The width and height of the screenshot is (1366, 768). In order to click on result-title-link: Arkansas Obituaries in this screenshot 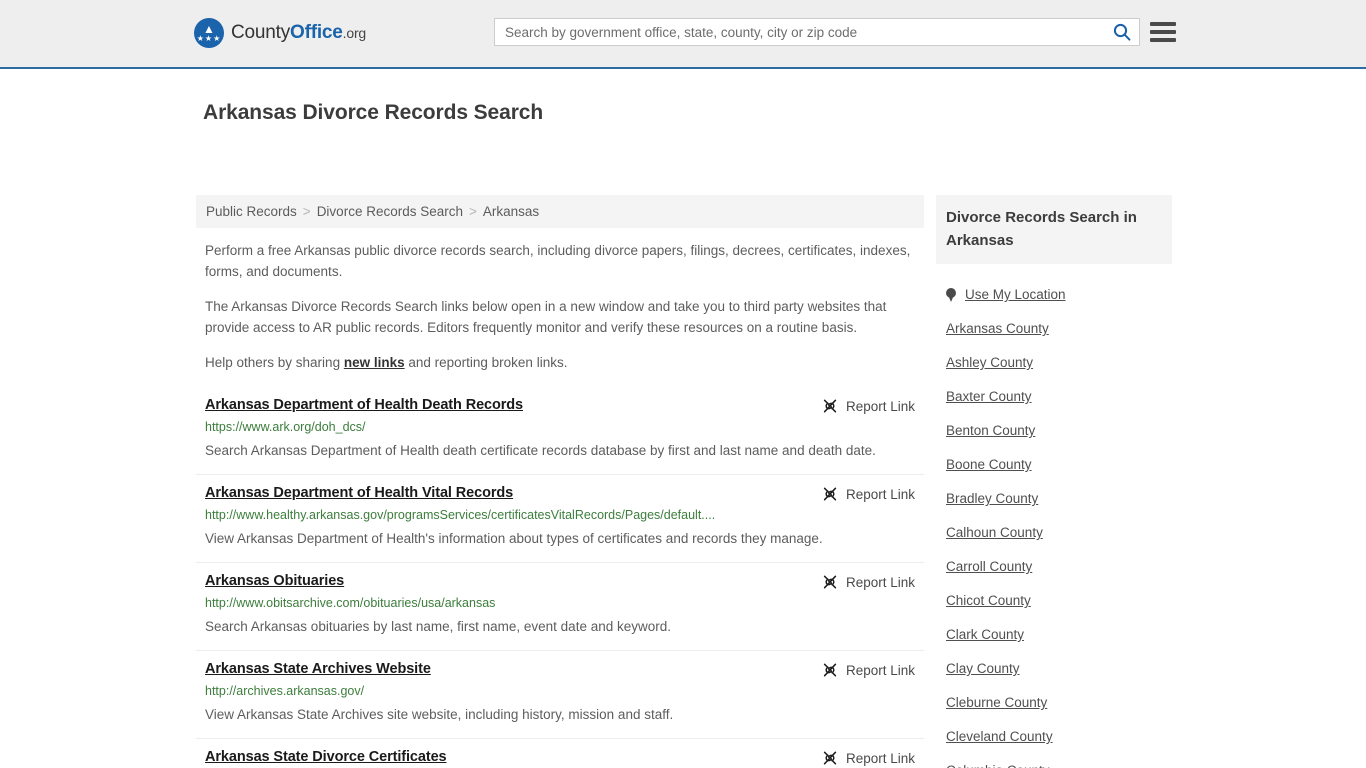, I will do `click(274, 581)`.